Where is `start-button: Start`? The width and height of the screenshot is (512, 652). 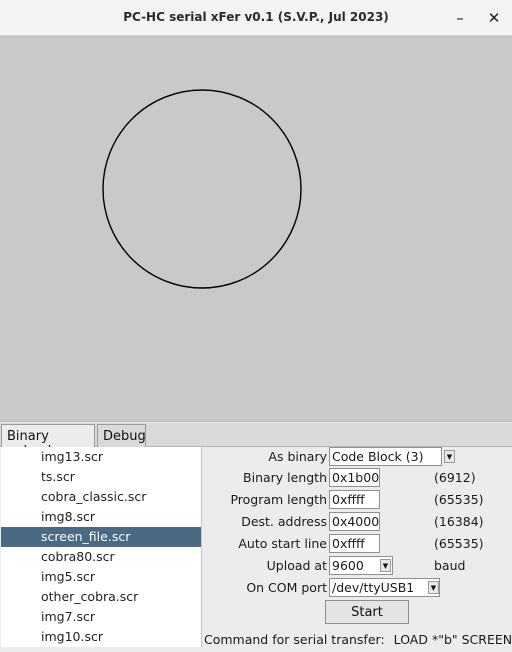
start-button: Start is located at coordinates (367, 612).